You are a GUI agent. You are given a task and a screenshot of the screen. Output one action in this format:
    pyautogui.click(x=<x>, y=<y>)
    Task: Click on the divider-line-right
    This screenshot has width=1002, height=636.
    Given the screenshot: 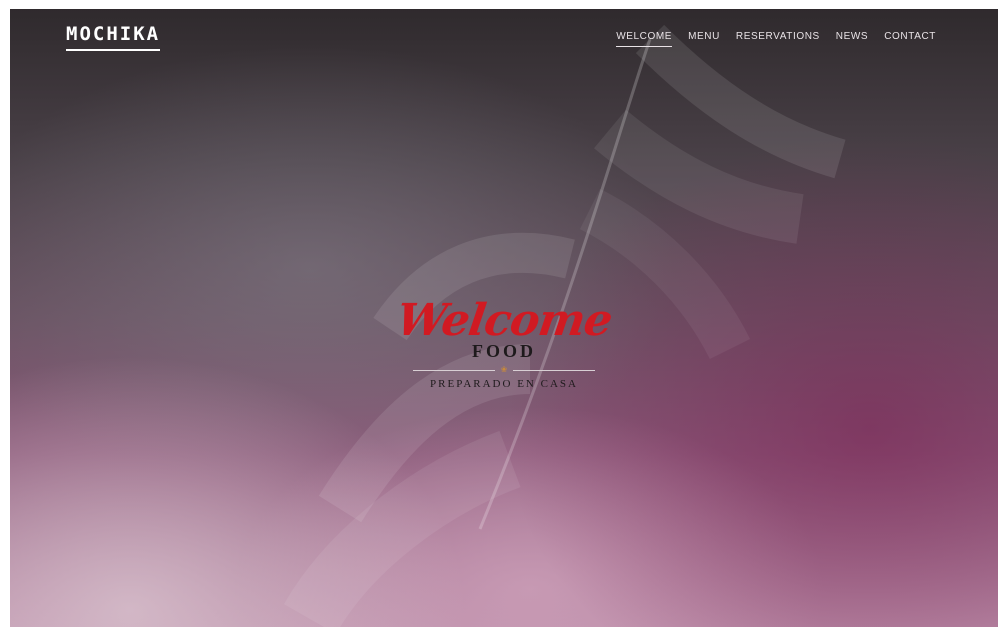 What is the action you would take?
    pyautogui.click(x=554, y=370)
    